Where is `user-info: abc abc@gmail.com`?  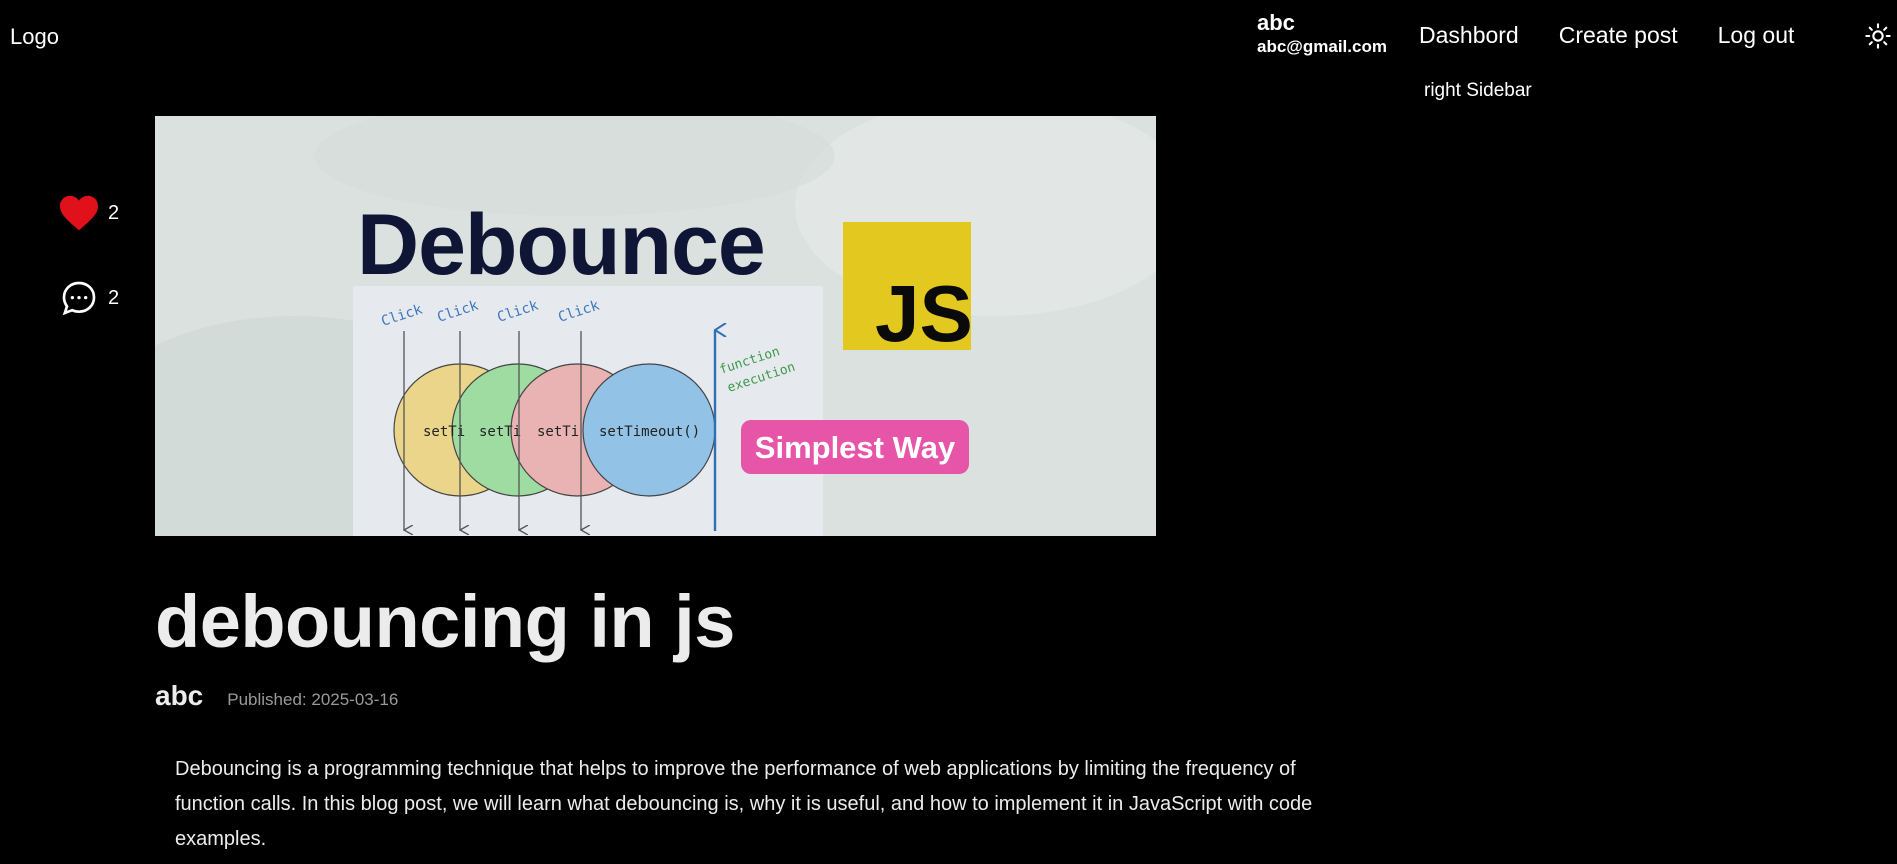
user-info: abc abc@gmail.com is located at coordinates (1322, 33).